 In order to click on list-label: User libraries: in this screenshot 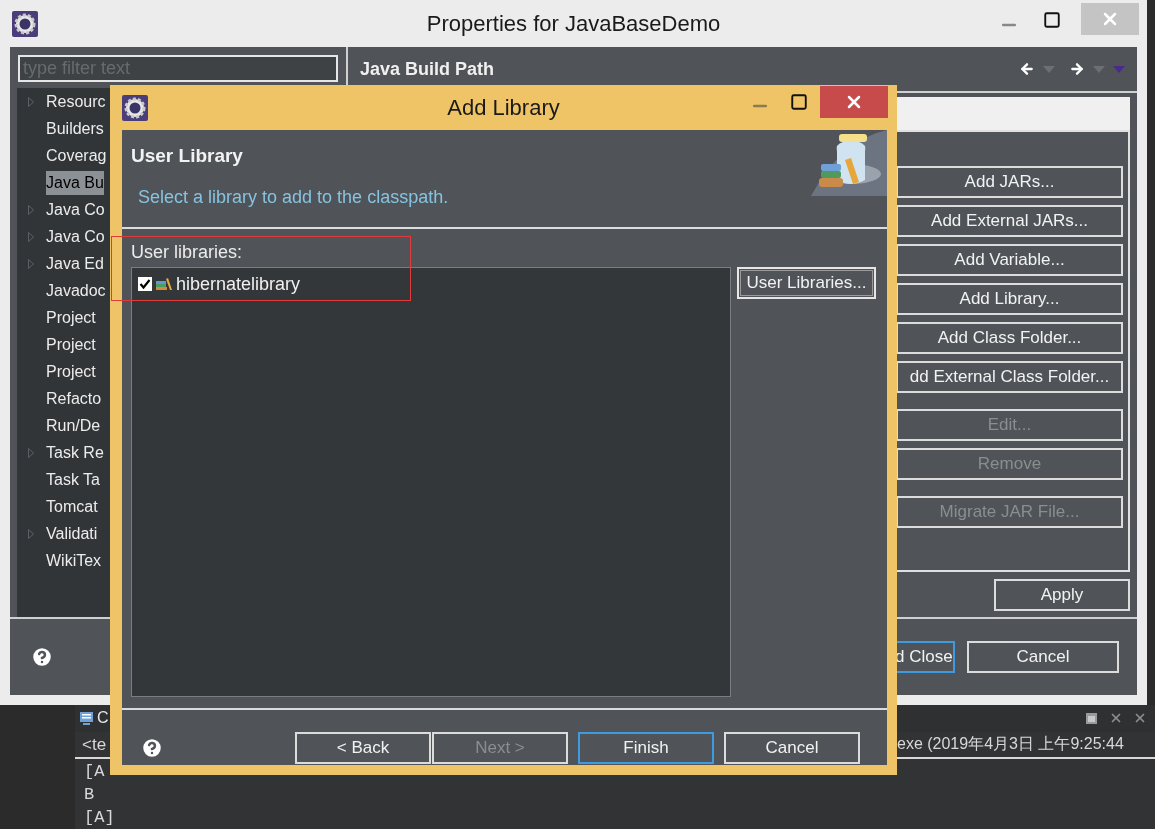, I will do `click(187, 252)`.